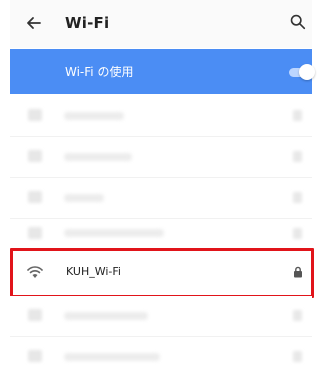 The width and height of the screenshot is (320, 377). Describe the element at coordinates (93, 271) in the screenshot. I see `network-name: KUH_Wi-Fi` at that location.